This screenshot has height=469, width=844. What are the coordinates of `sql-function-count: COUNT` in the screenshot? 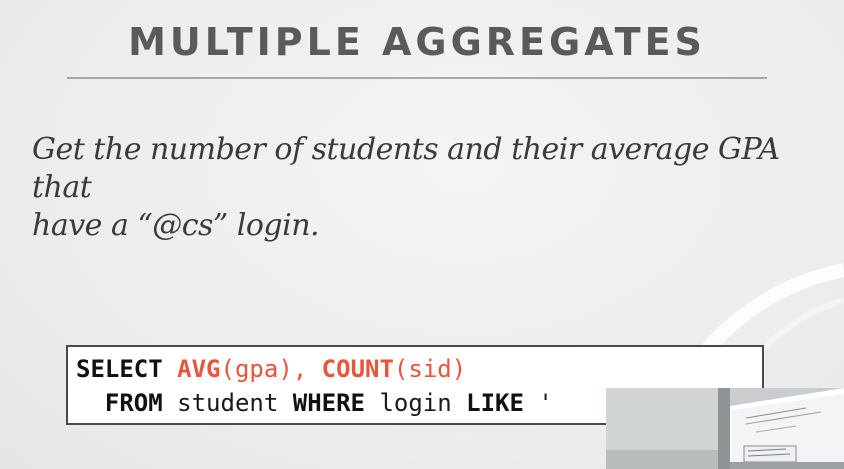 It's located at (357, 369).